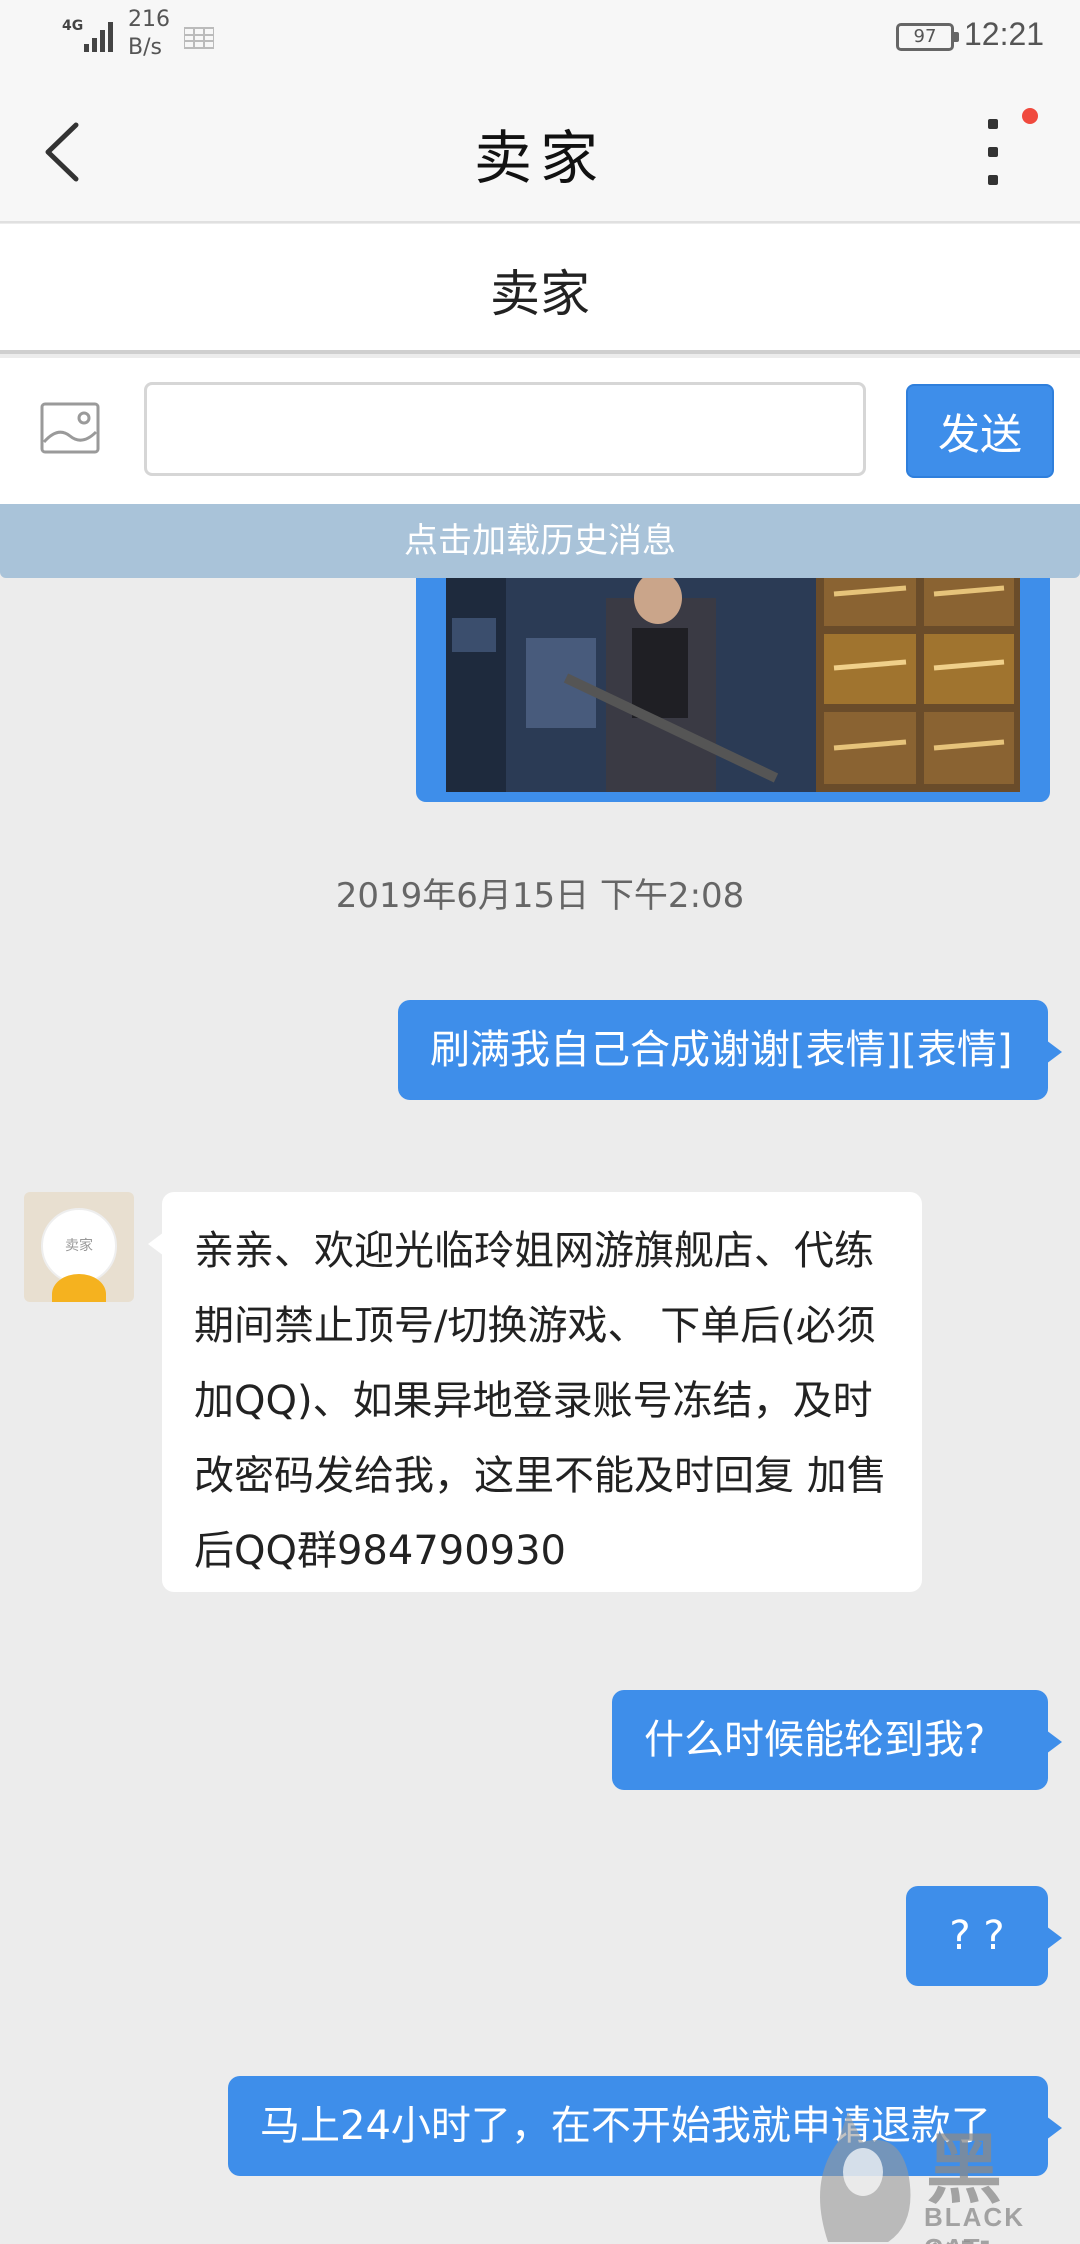  Describe the element at coordinates (505, 429) in the screenshot. I see `message-input` at that location.